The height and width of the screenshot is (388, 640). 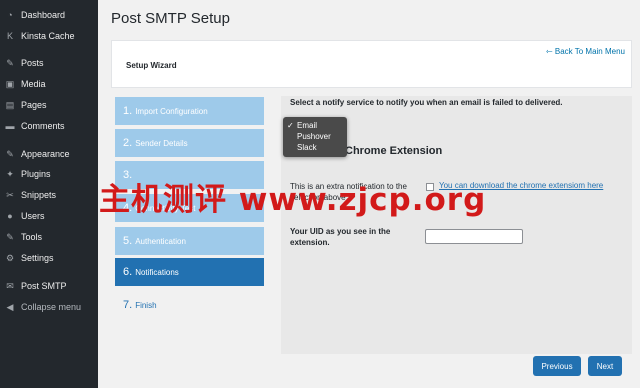 I want to click on sidebar-item-label: Snippets, so click(x=39, y=195).